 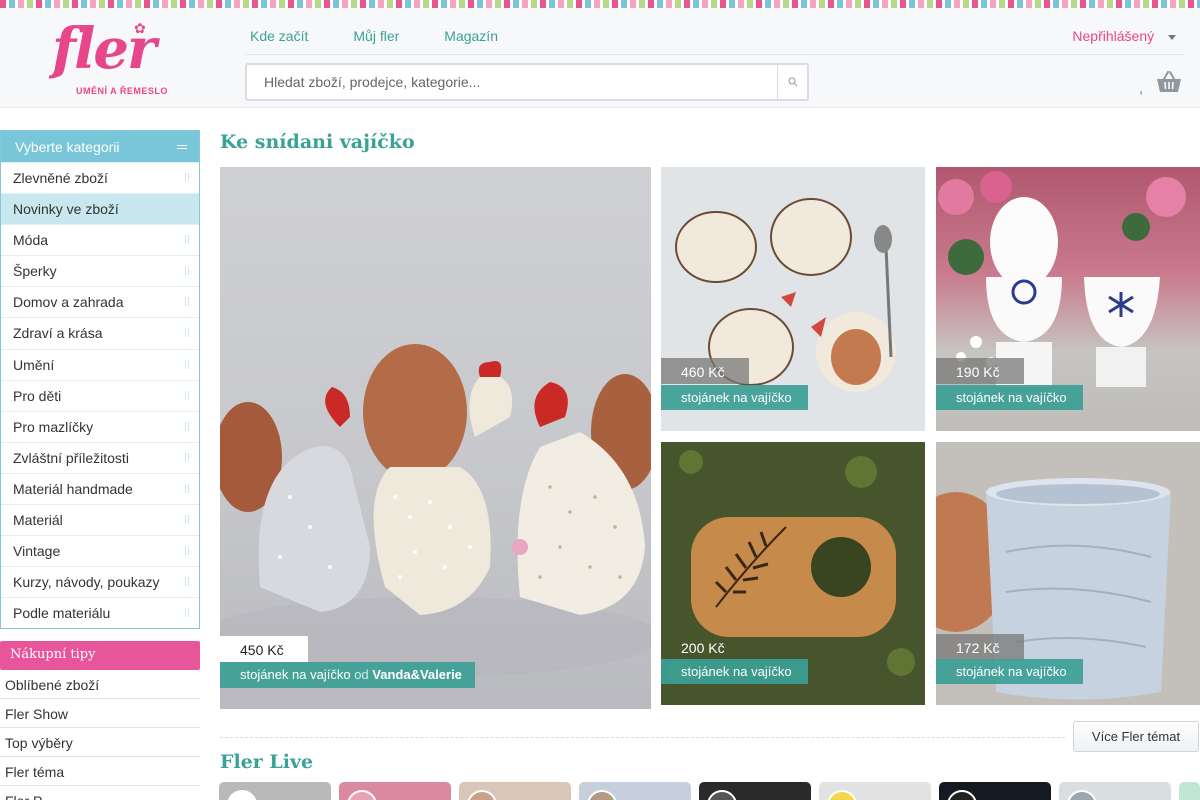 I want to click on product-tile: 172 Kč stojánek na vajíčko, so click(x=1068, y=573).